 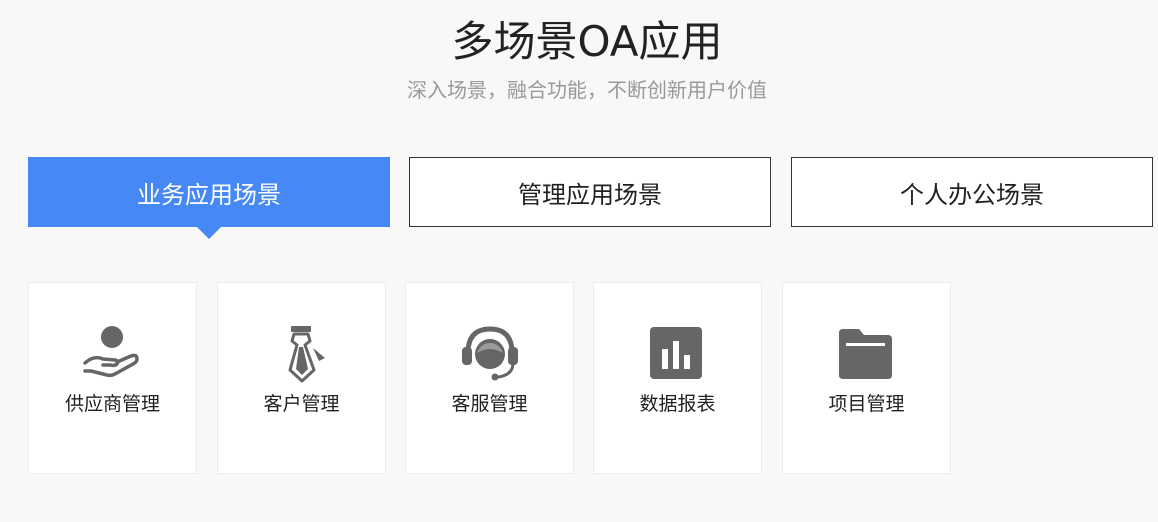 What do you see at coordinates (112, 404) in the screenshot?
I see `card-label: 供应商管理` at bounding box center [112, 404].